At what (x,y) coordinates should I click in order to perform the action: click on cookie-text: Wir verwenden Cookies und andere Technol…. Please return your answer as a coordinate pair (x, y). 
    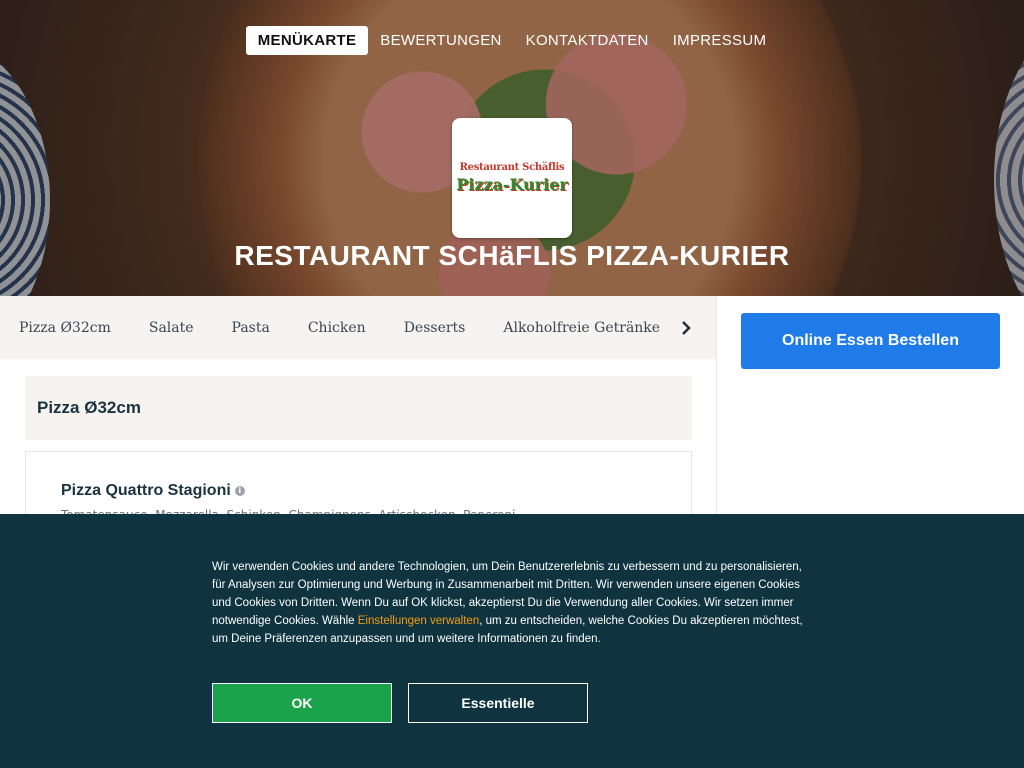
    Looking at the image, I should click on (512, 603).